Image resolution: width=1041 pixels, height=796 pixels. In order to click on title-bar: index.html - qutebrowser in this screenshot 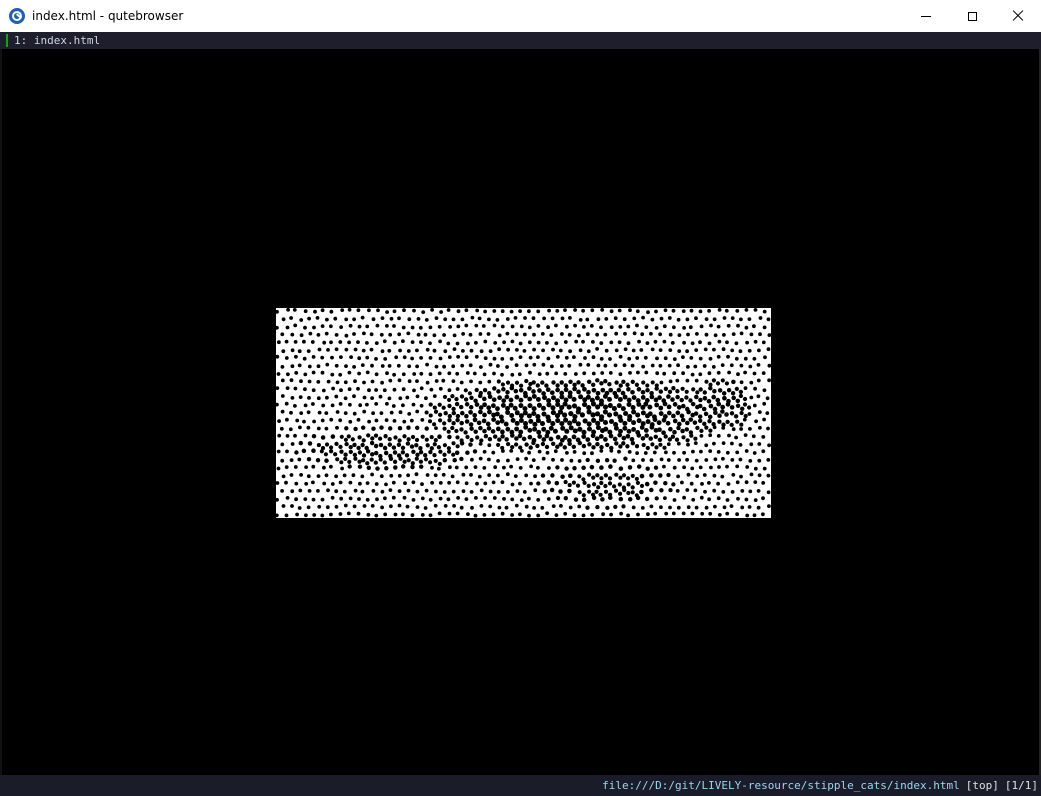, I will do `click(520, 16)`.